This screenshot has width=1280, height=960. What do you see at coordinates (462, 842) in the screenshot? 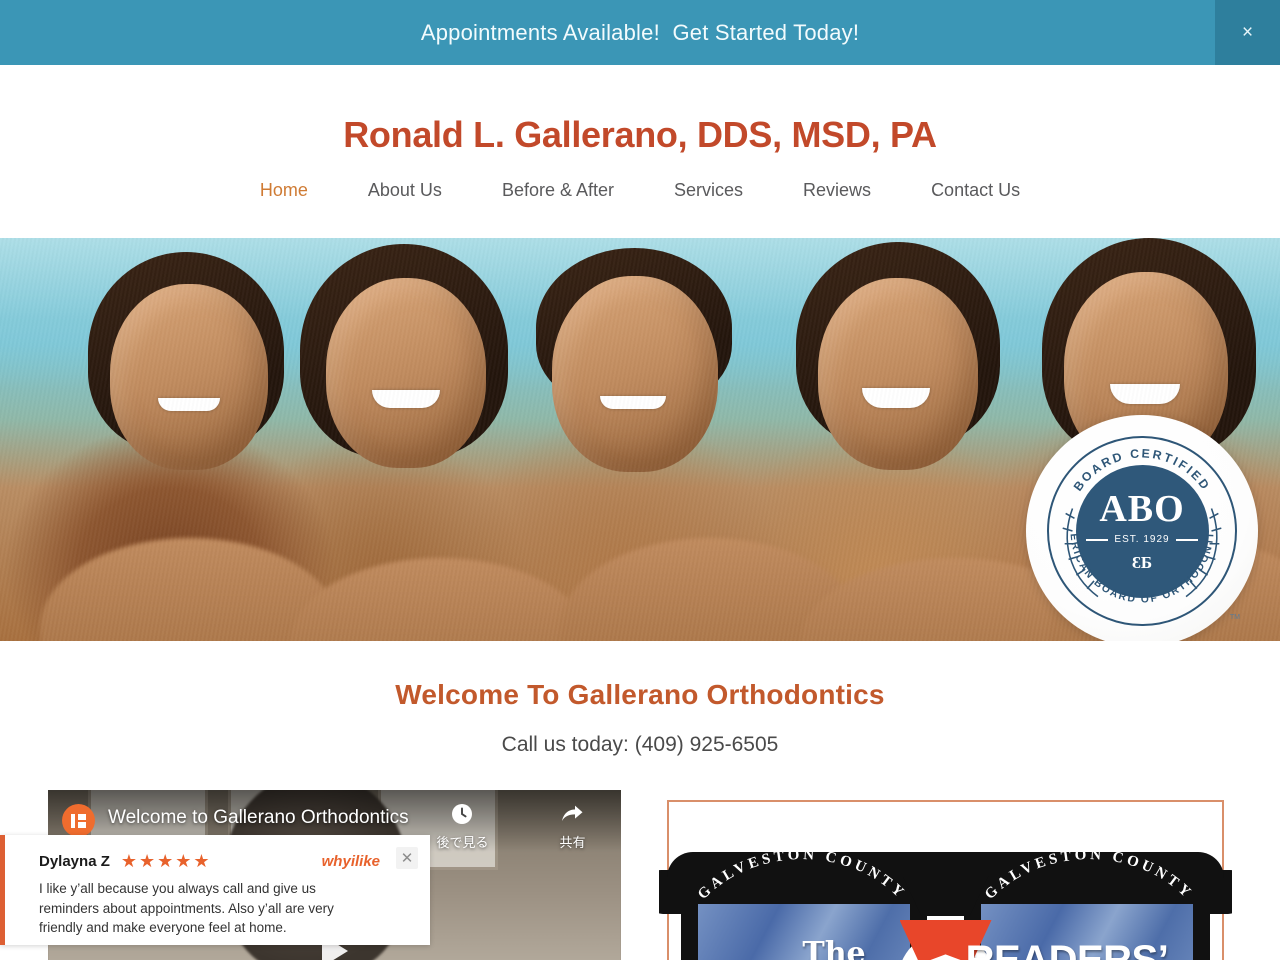
I see `watch-later-label: 後で見る` at bounding box center [462, 842].